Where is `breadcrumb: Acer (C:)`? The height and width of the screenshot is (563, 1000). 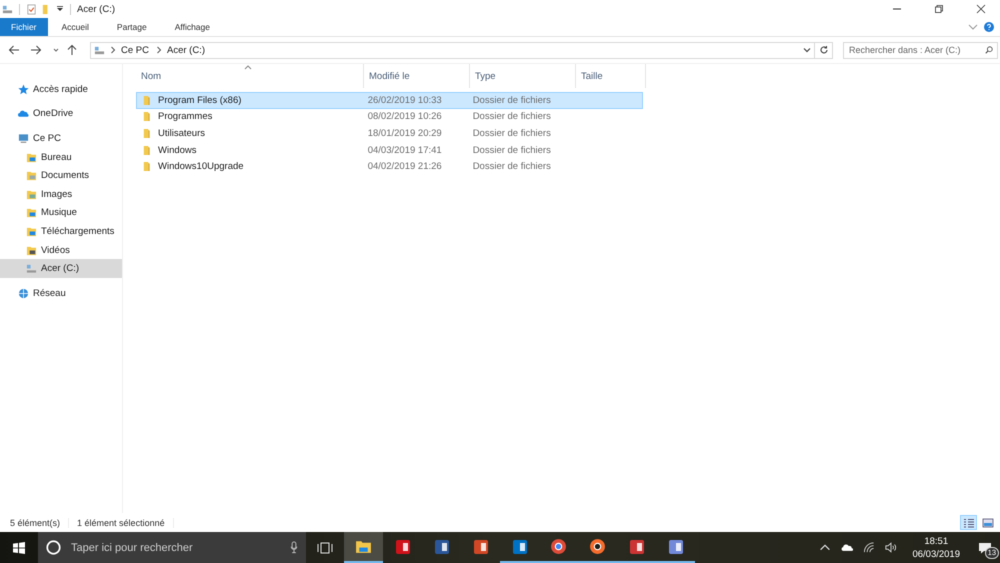
breadcrumb: Acer (C:) is located at coordinates (185, 50).